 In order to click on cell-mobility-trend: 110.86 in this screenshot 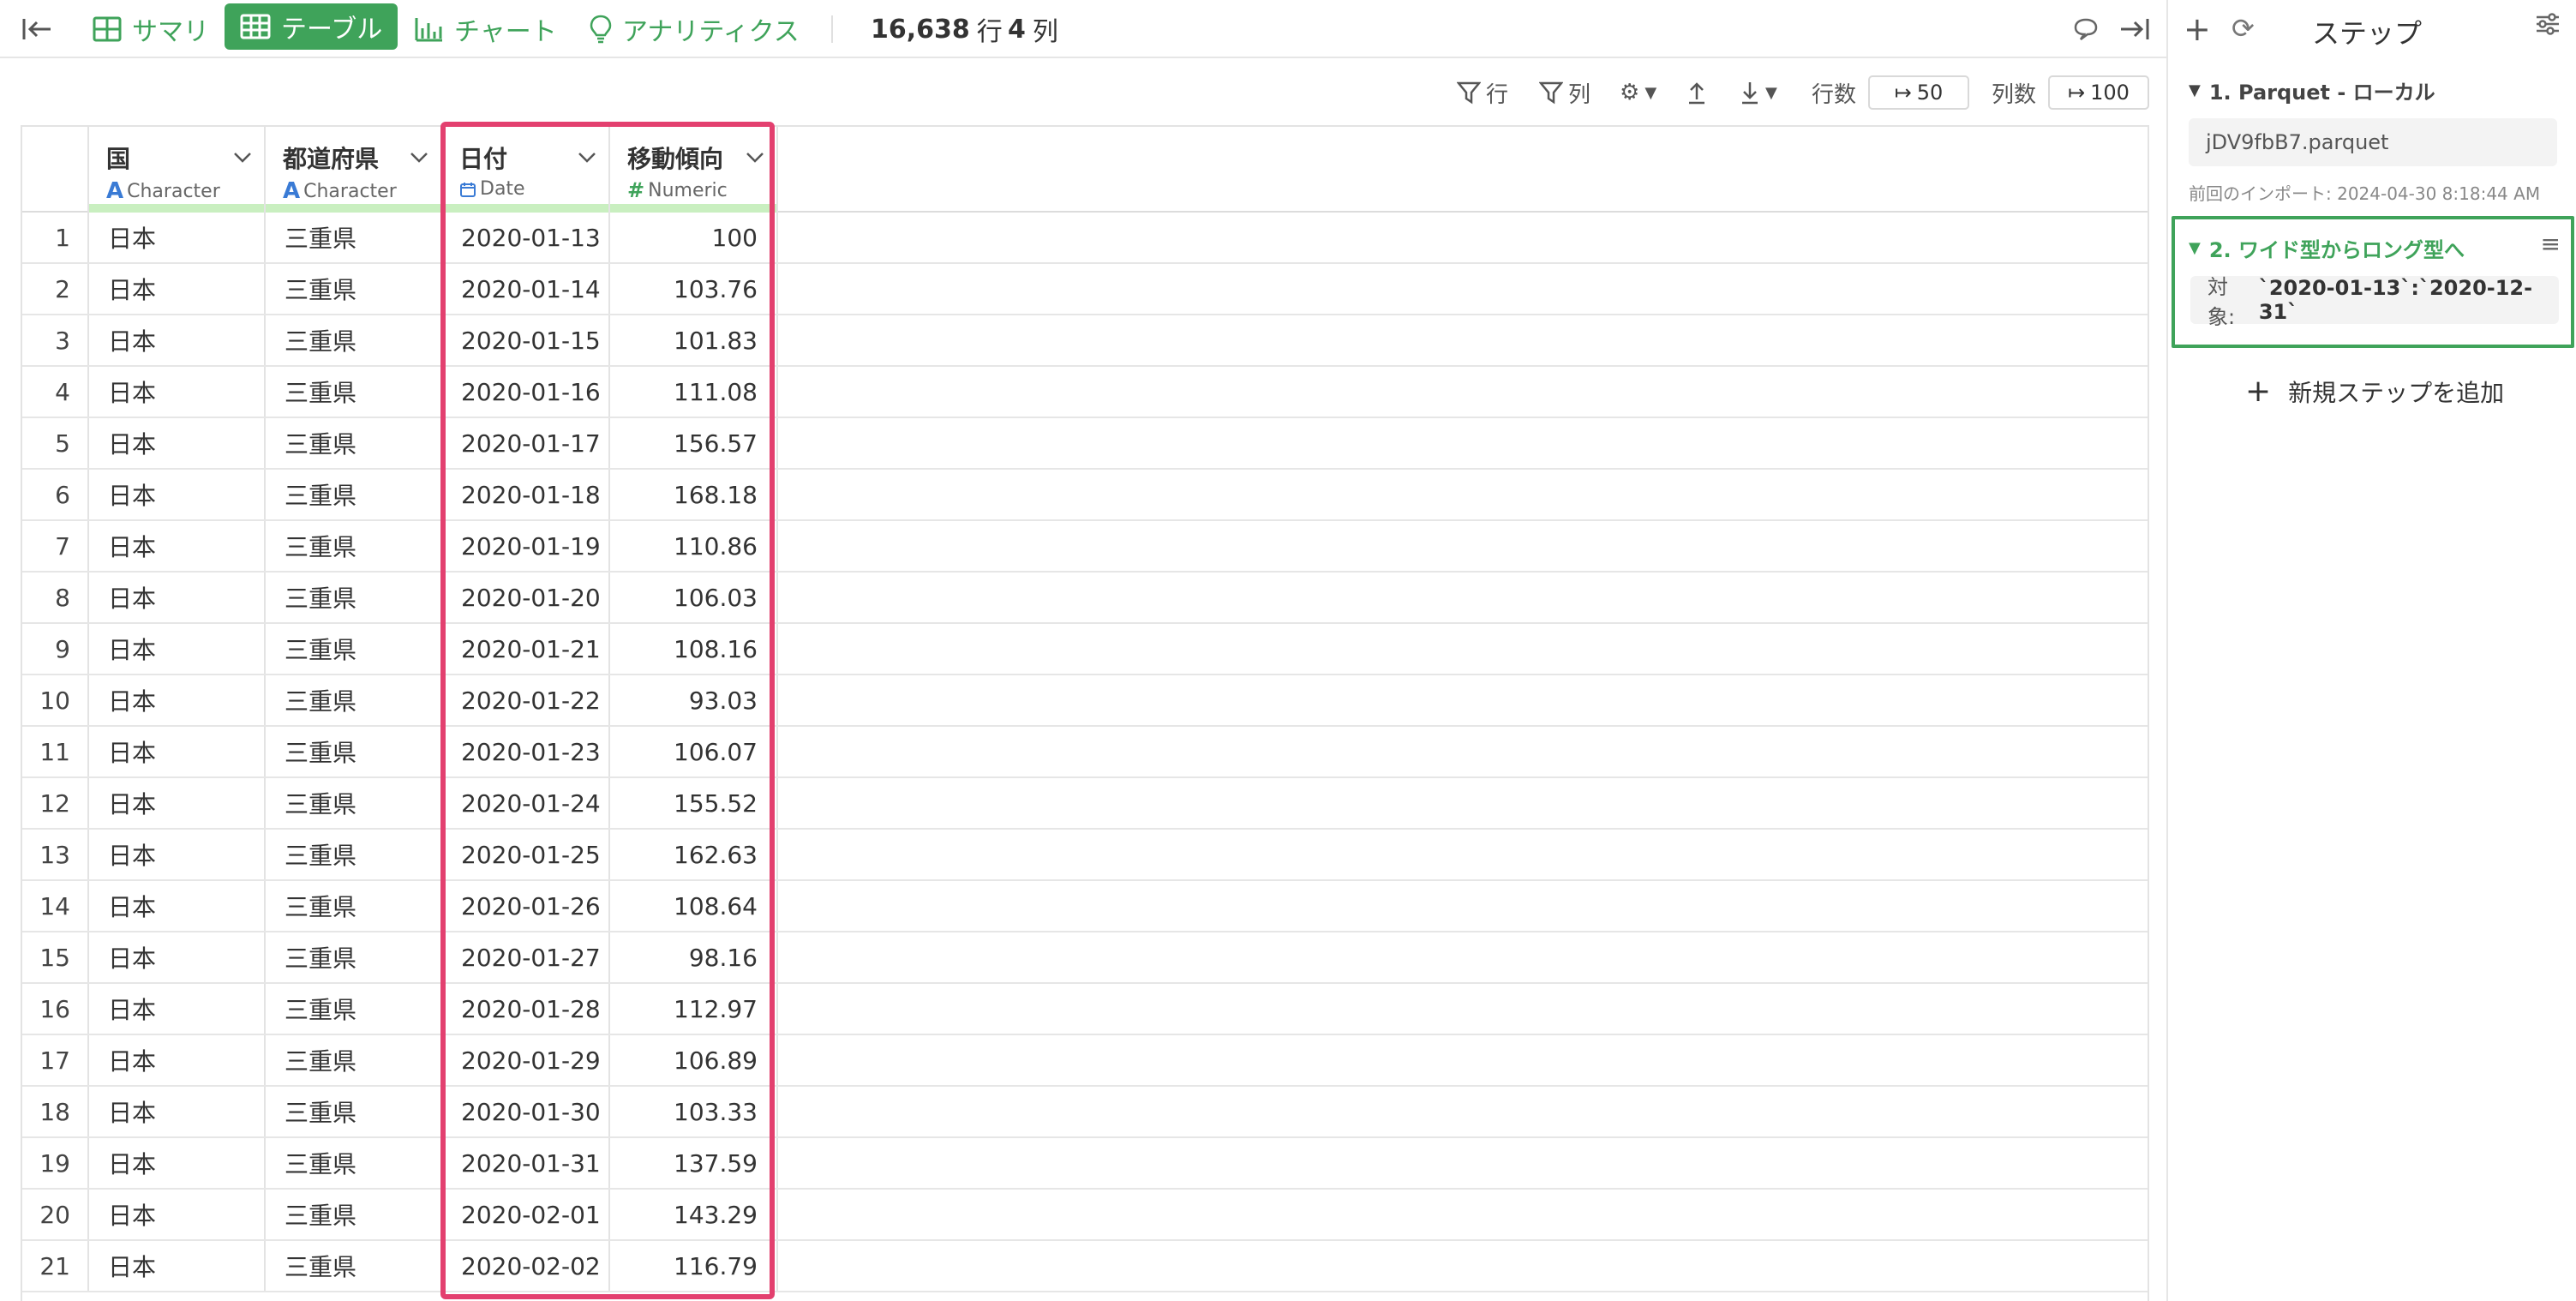, I will do `click(694, 546)`.